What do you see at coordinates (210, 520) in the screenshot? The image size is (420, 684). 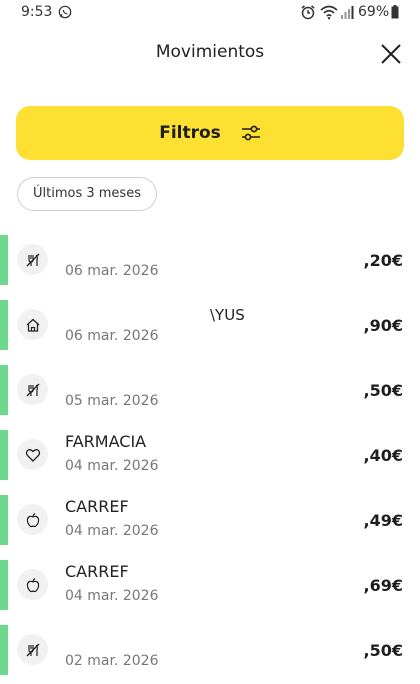 I see `transaction-row: CARREF 04 mar. 2026 ,49€` at bounding box center [210, 520].